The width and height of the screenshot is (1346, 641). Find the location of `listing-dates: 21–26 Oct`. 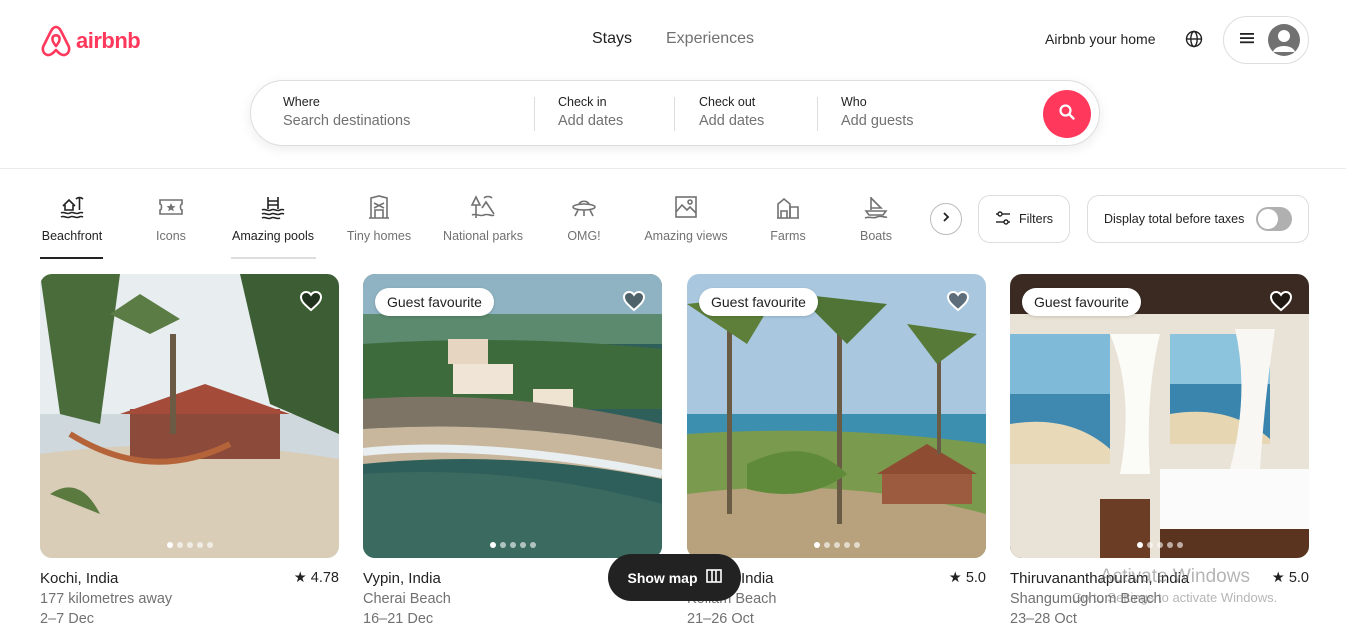

listing-dates: 21–26 Oct is located at coordinates (720, 619).